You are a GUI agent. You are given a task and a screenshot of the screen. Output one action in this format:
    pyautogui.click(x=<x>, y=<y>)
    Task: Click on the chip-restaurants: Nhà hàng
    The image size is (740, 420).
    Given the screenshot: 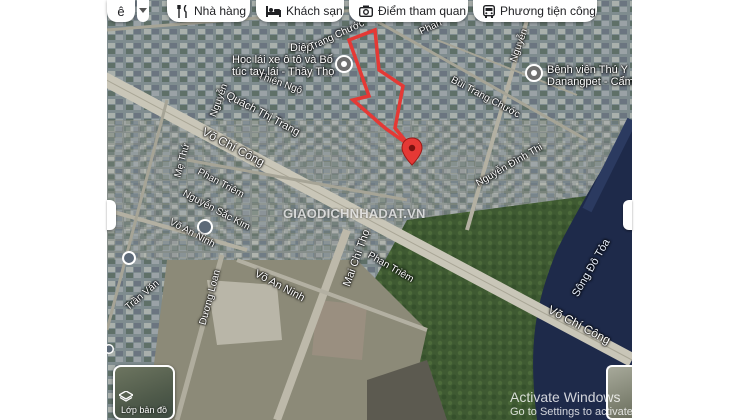 What is the action you would take?
    pyautogui.click(x=208, y=11)
    